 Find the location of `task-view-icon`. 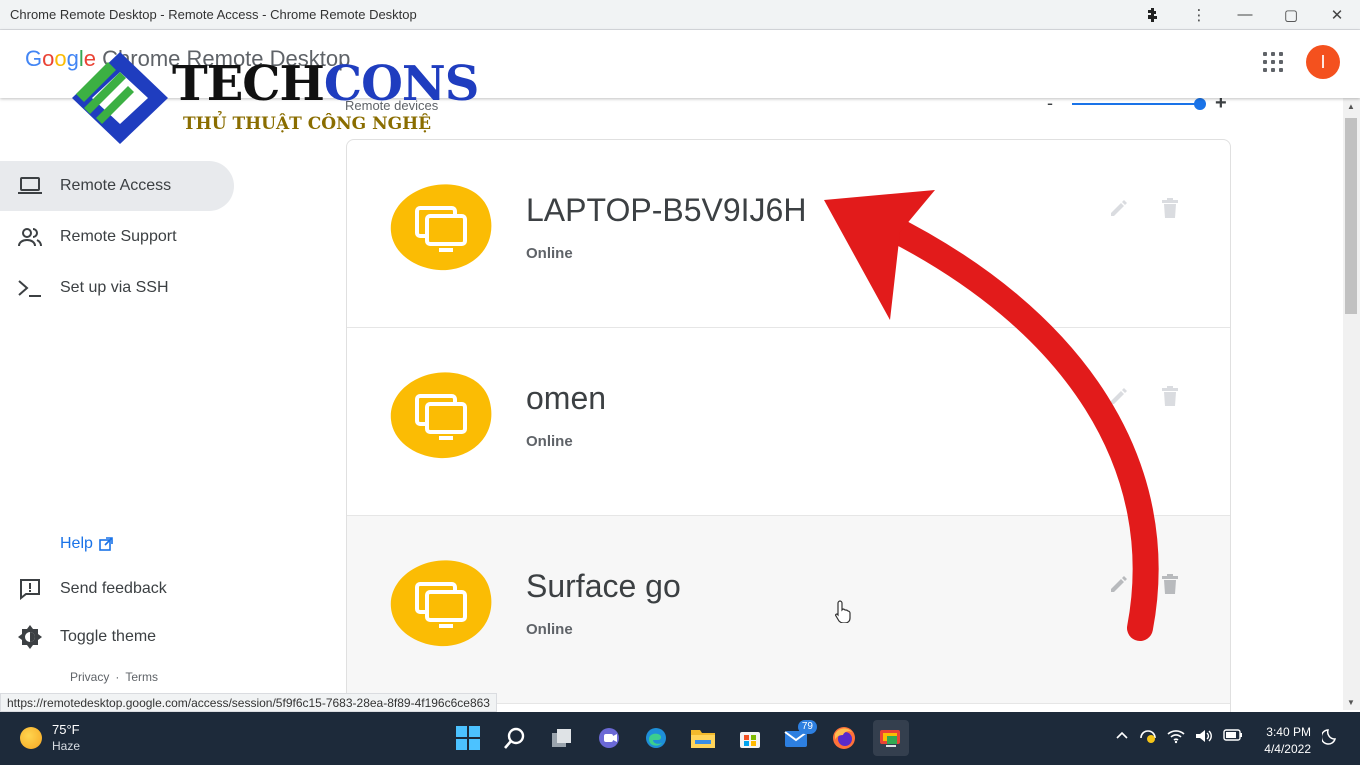

task-view-icon is located at coordinates (562, 738).